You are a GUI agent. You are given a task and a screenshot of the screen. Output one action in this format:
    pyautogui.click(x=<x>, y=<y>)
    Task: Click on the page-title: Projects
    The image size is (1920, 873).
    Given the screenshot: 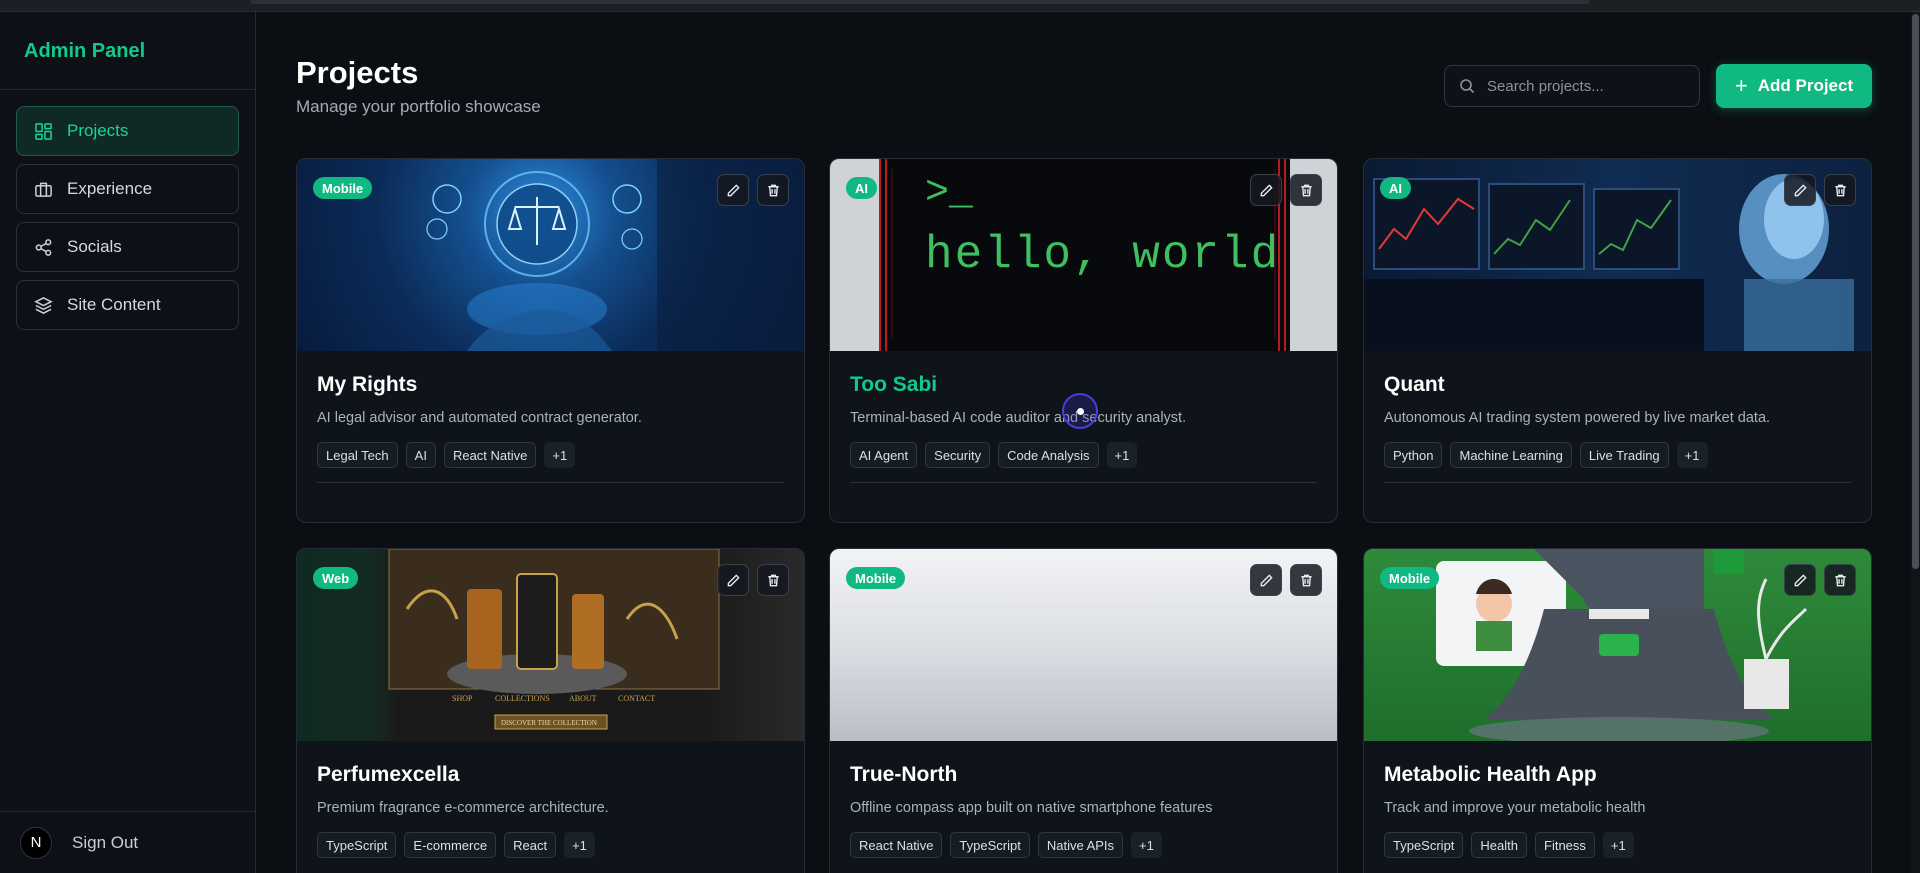 What is the action you would take?
    pyautogui.click(x=357, y=72)
    